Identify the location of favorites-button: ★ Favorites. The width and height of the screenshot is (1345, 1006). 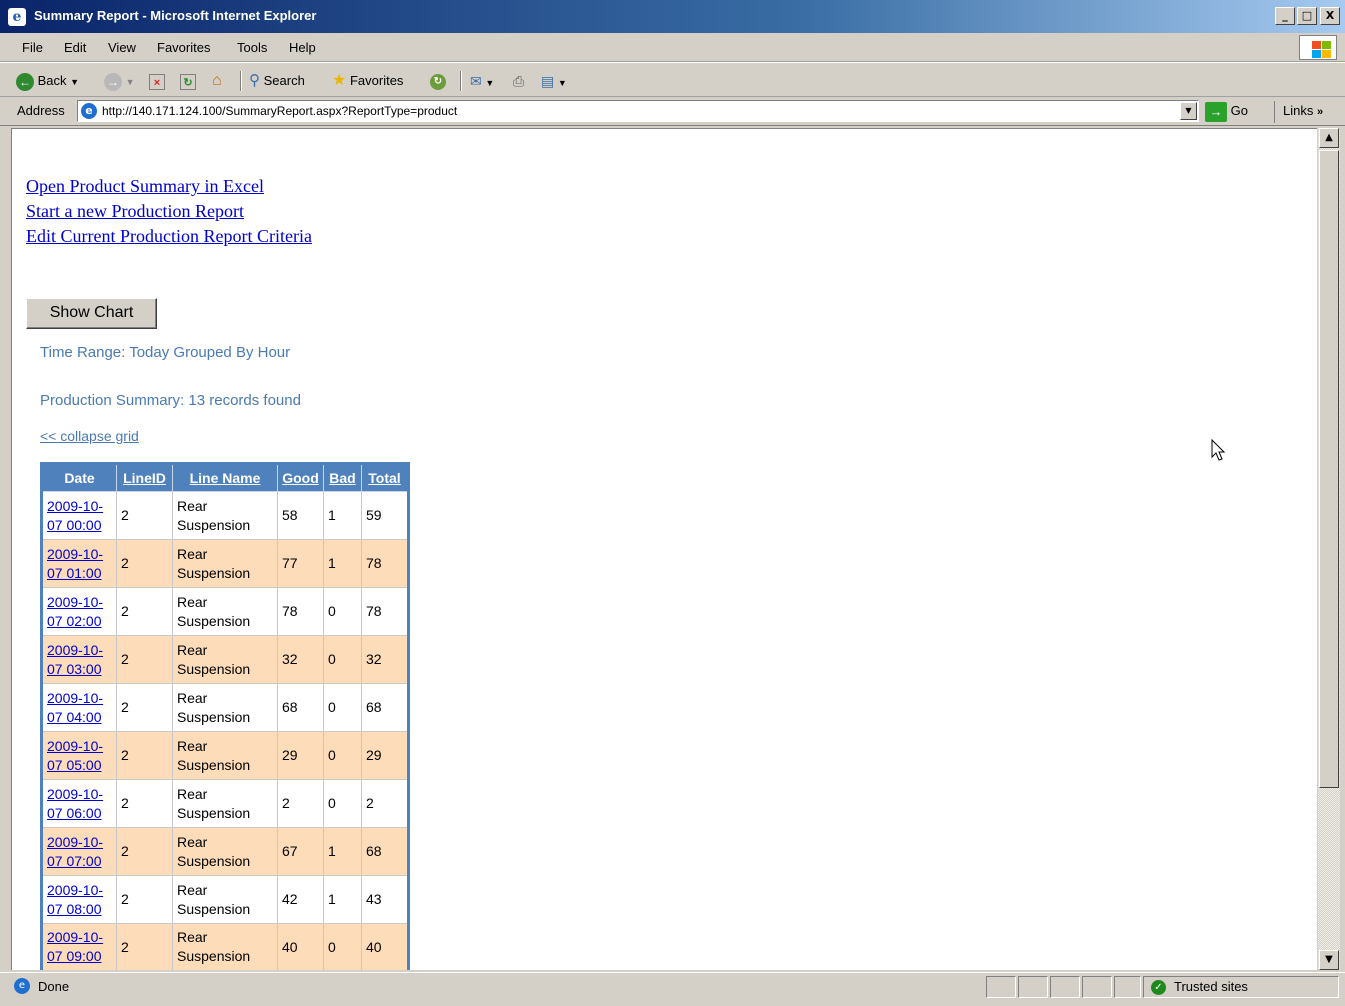
(367, 81).